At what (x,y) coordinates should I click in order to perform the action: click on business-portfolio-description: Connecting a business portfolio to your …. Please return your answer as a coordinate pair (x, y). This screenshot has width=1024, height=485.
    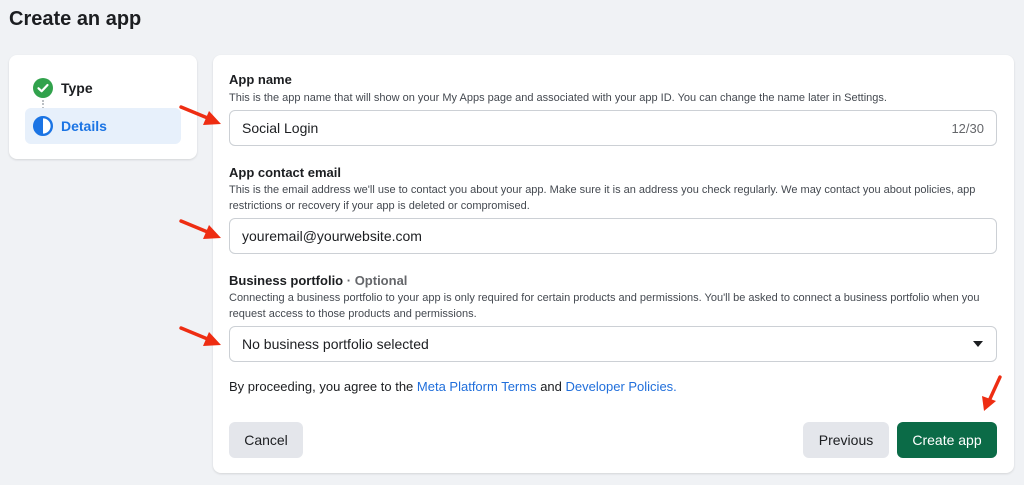
    Looking at the image, I should click on (604, 306).